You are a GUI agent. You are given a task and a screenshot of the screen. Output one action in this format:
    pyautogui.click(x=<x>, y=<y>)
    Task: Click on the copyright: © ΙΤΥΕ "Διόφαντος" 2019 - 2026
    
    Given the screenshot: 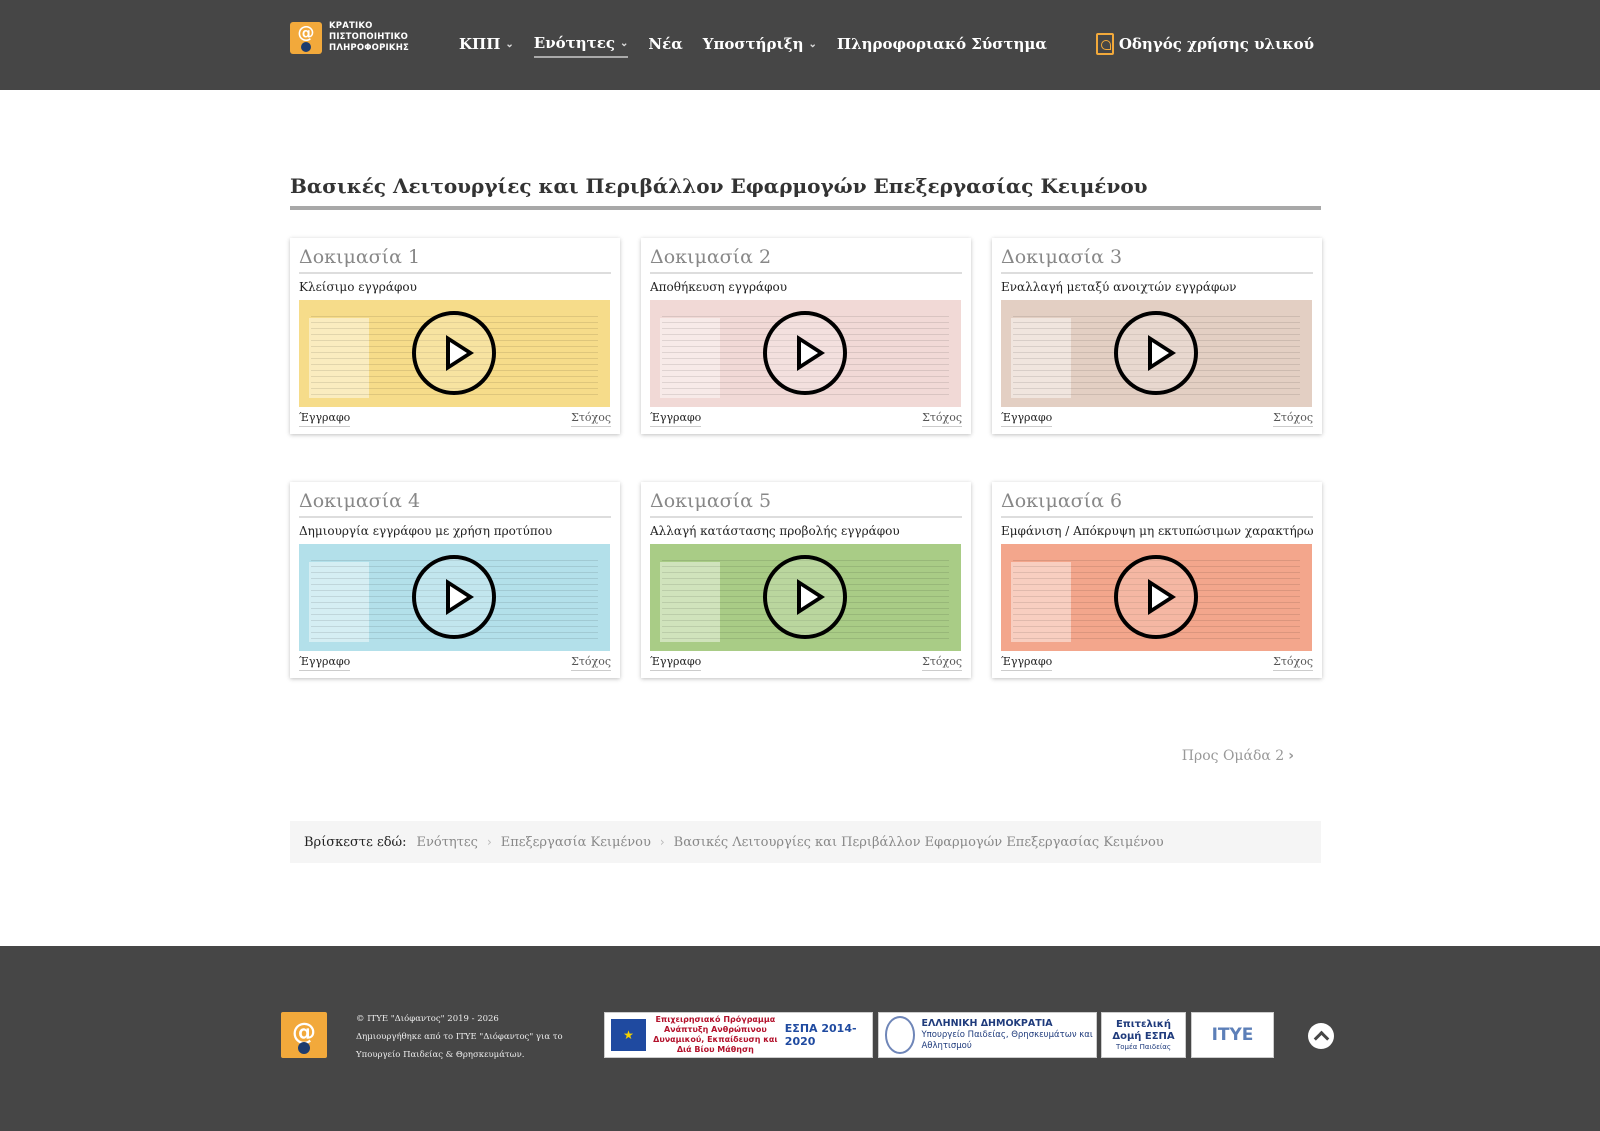 What is the action you would take?
    pyautogui.click(x=427, y=1019)
    